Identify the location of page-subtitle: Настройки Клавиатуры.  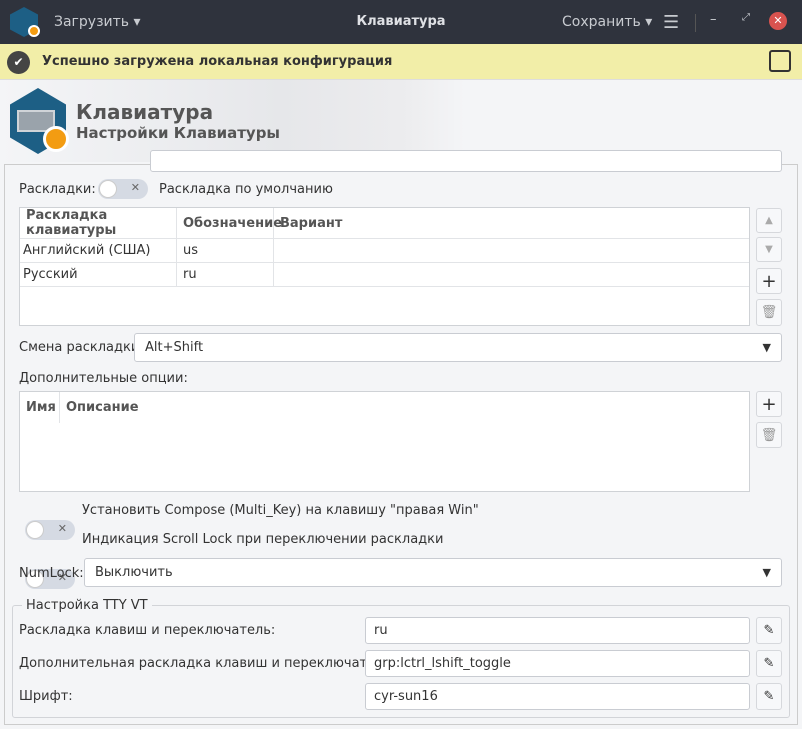
(178, 133).